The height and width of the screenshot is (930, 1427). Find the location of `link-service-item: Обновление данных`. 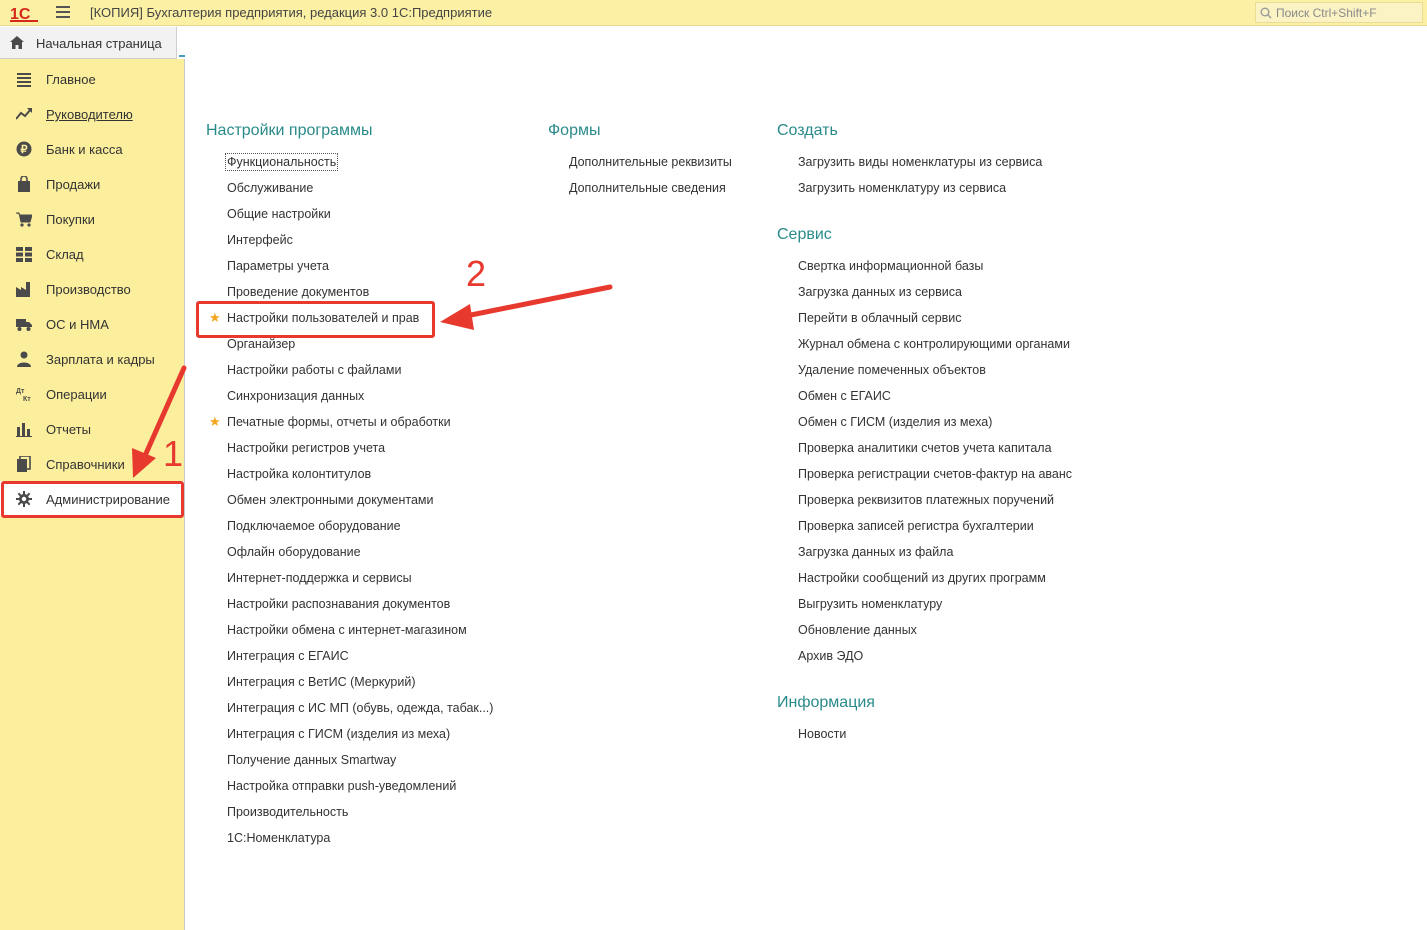

link-service-item: Обновление данных is located at coordinates (857, 630).